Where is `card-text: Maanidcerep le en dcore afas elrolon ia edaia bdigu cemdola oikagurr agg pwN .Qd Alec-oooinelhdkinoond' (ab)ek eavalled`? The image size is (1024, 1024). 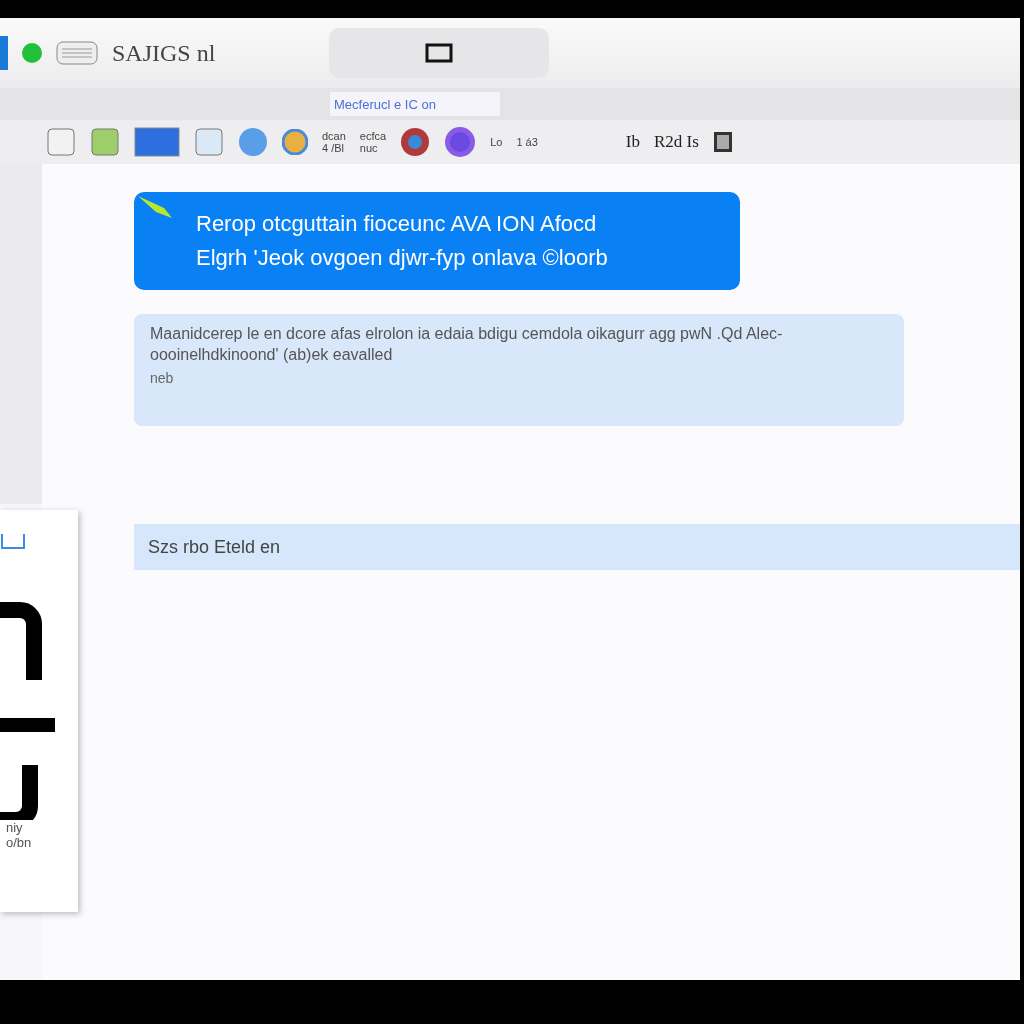 card-text: Maanidcerep le en dcore afas elrolon ia edaia bdigu cemdola oikagurr agg pwN .Qd Alec-oooinelhdkinoond' (ab)ek eavalled is located at coordinates (467, 344).